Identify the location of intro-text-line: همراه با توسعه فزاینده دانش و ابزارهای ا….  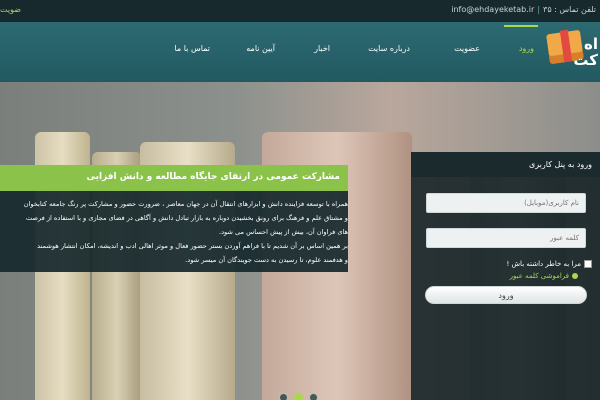
(185, 204).